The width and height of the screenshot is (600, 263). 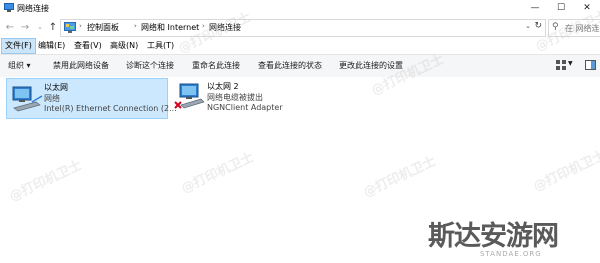 I want to click on menu-bar: 文件(F) 编辑(E) 查看(V) 高级(N) 工具(T), so click(x=300, y=46).